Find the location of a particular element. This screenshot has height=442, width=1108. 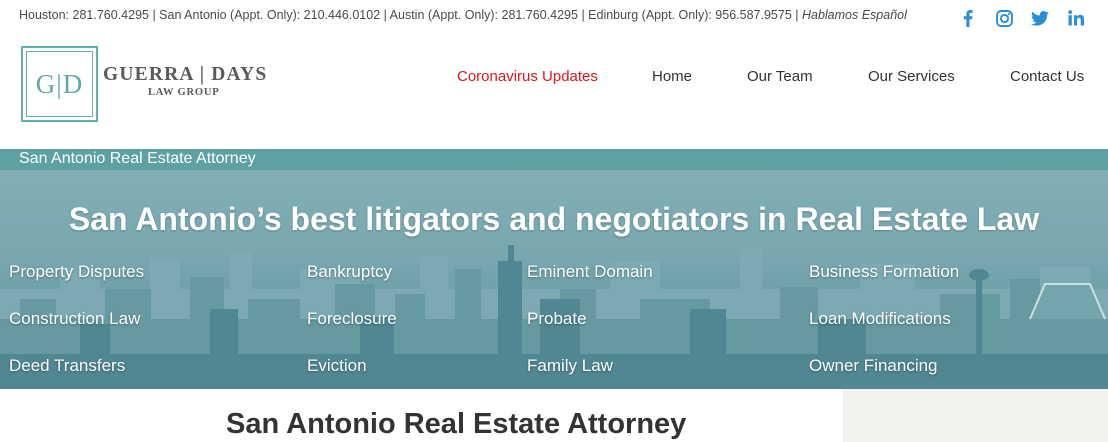

logo-initials: G|D is located at coordinates (59, 83).